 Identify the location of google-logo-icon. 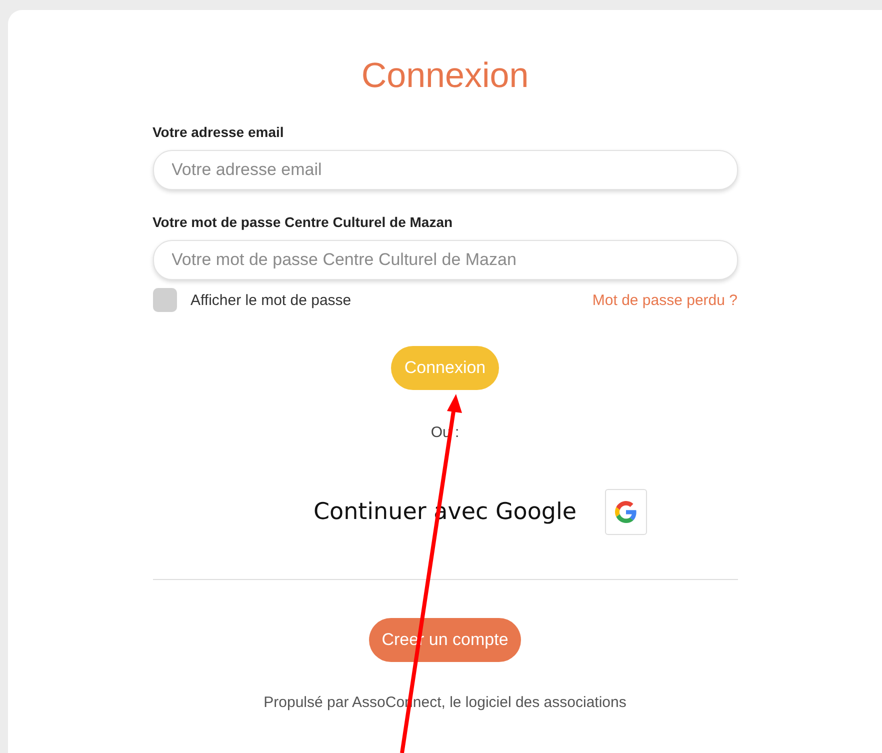
(625, 512).